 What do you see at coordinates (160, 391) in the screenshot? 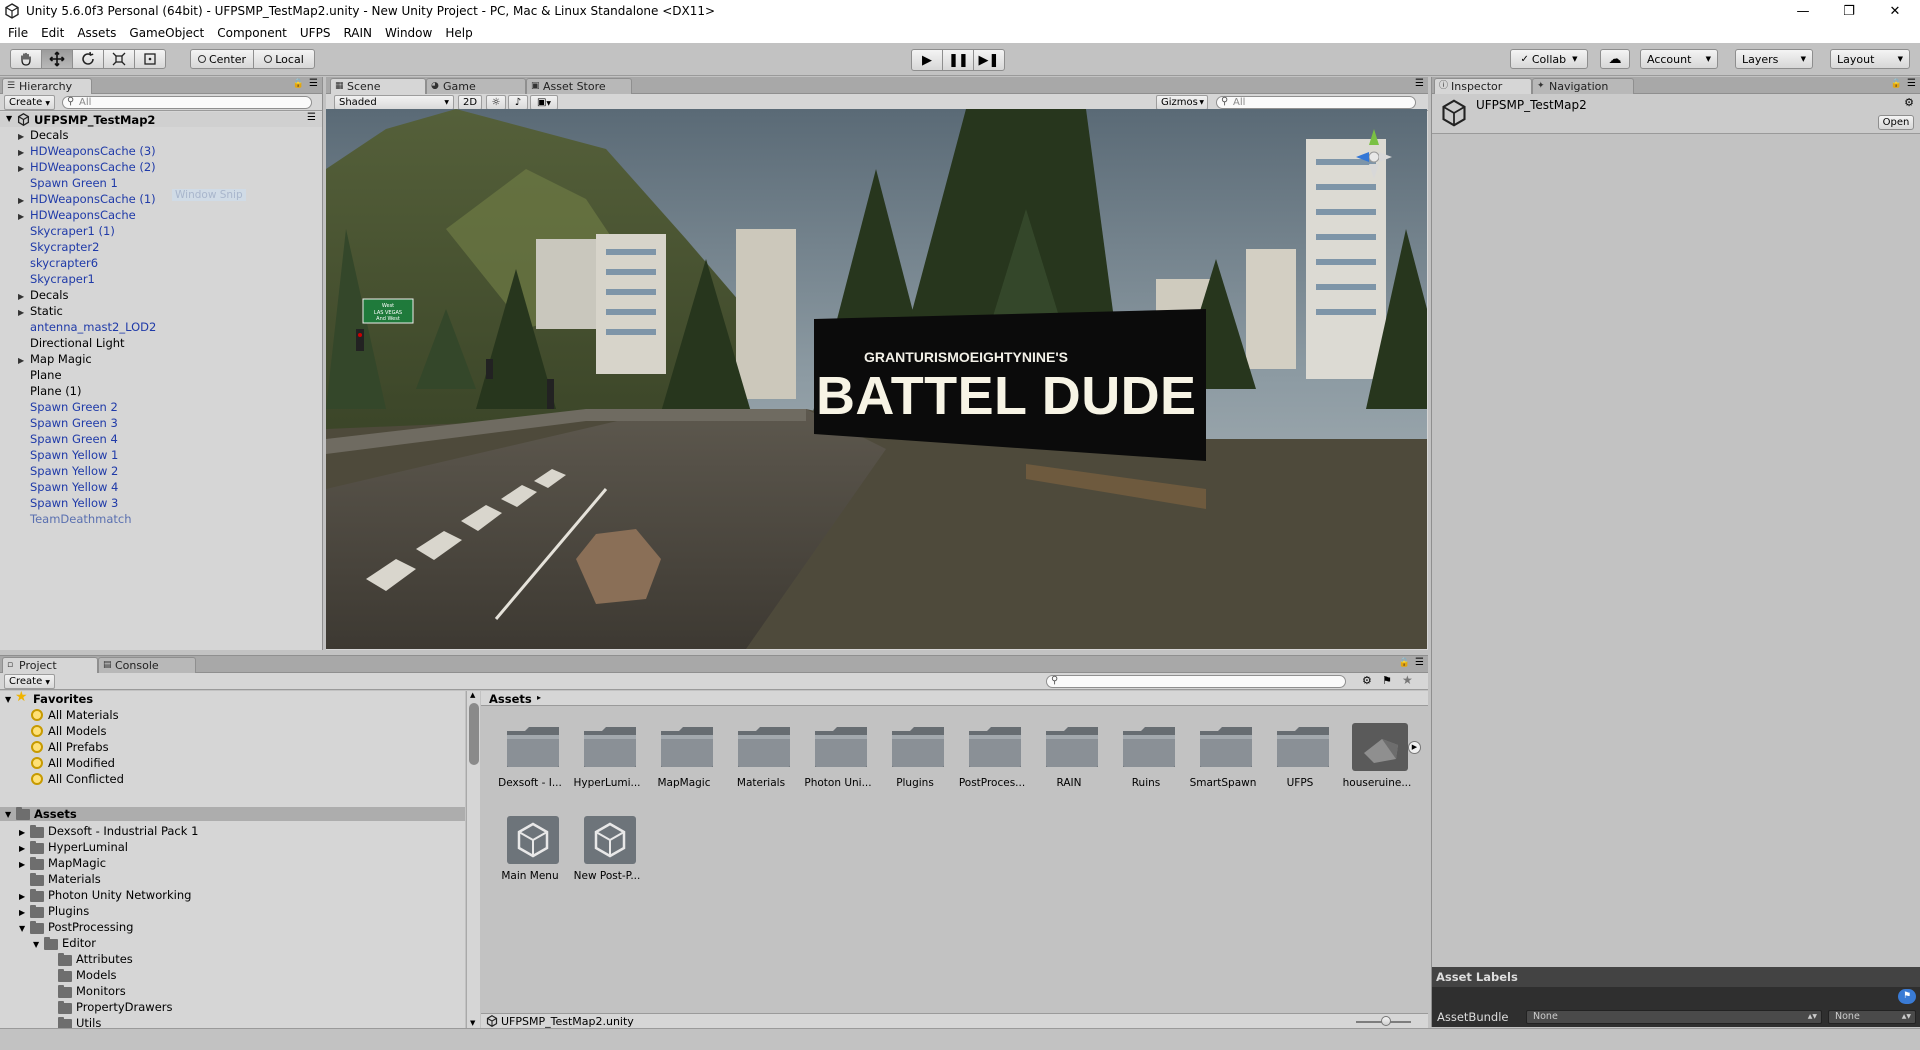
I see `hierarchy-item: Plane (1)` at bounding box center [160, 391].